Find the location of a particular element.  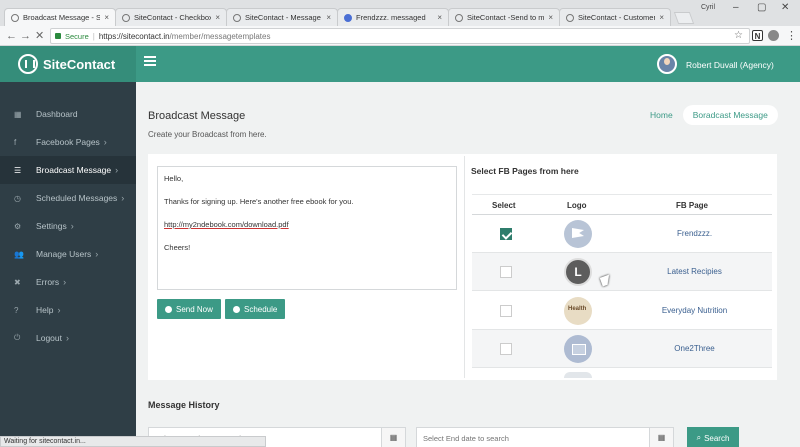

browser-tab: SiteContact - Customer × is located at coordinates (615, 17).